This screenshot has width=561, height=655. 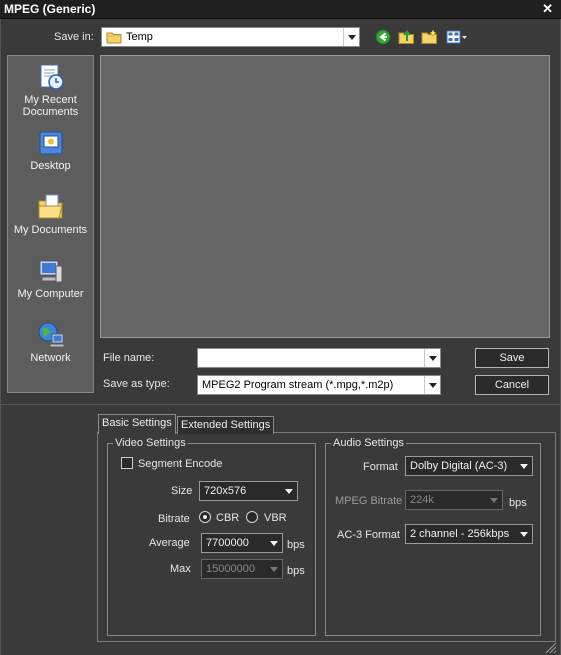 What do you see at coordinates (50, 294) in the screenshot?
I see `place-label: My Computer` at bounding box center [50, 294].